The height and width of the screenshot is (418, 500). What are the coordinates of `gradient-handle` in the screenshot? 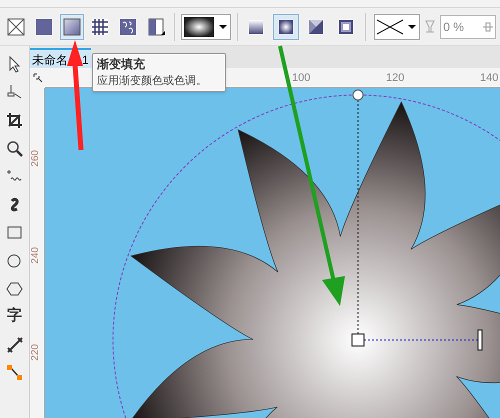 It's located at (358, 95).